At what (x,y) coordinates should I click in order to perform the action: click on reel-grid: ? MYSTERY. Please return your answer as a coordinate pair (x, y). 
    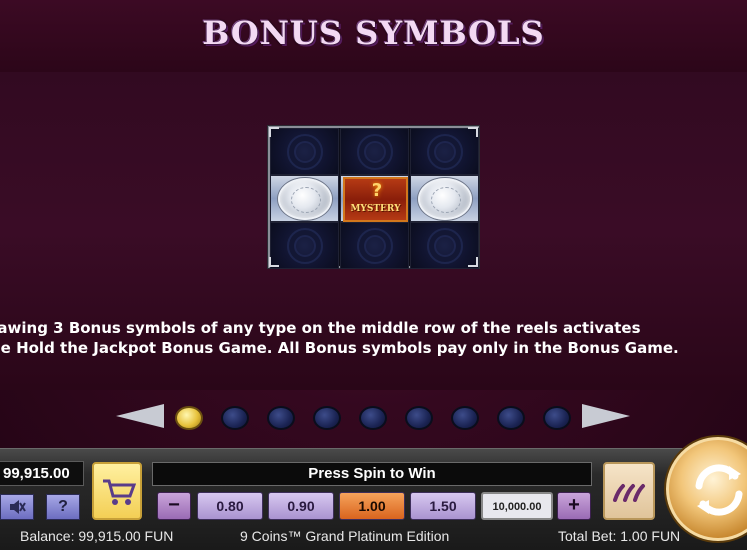
    Looking at the image, I should click on (373, 197).